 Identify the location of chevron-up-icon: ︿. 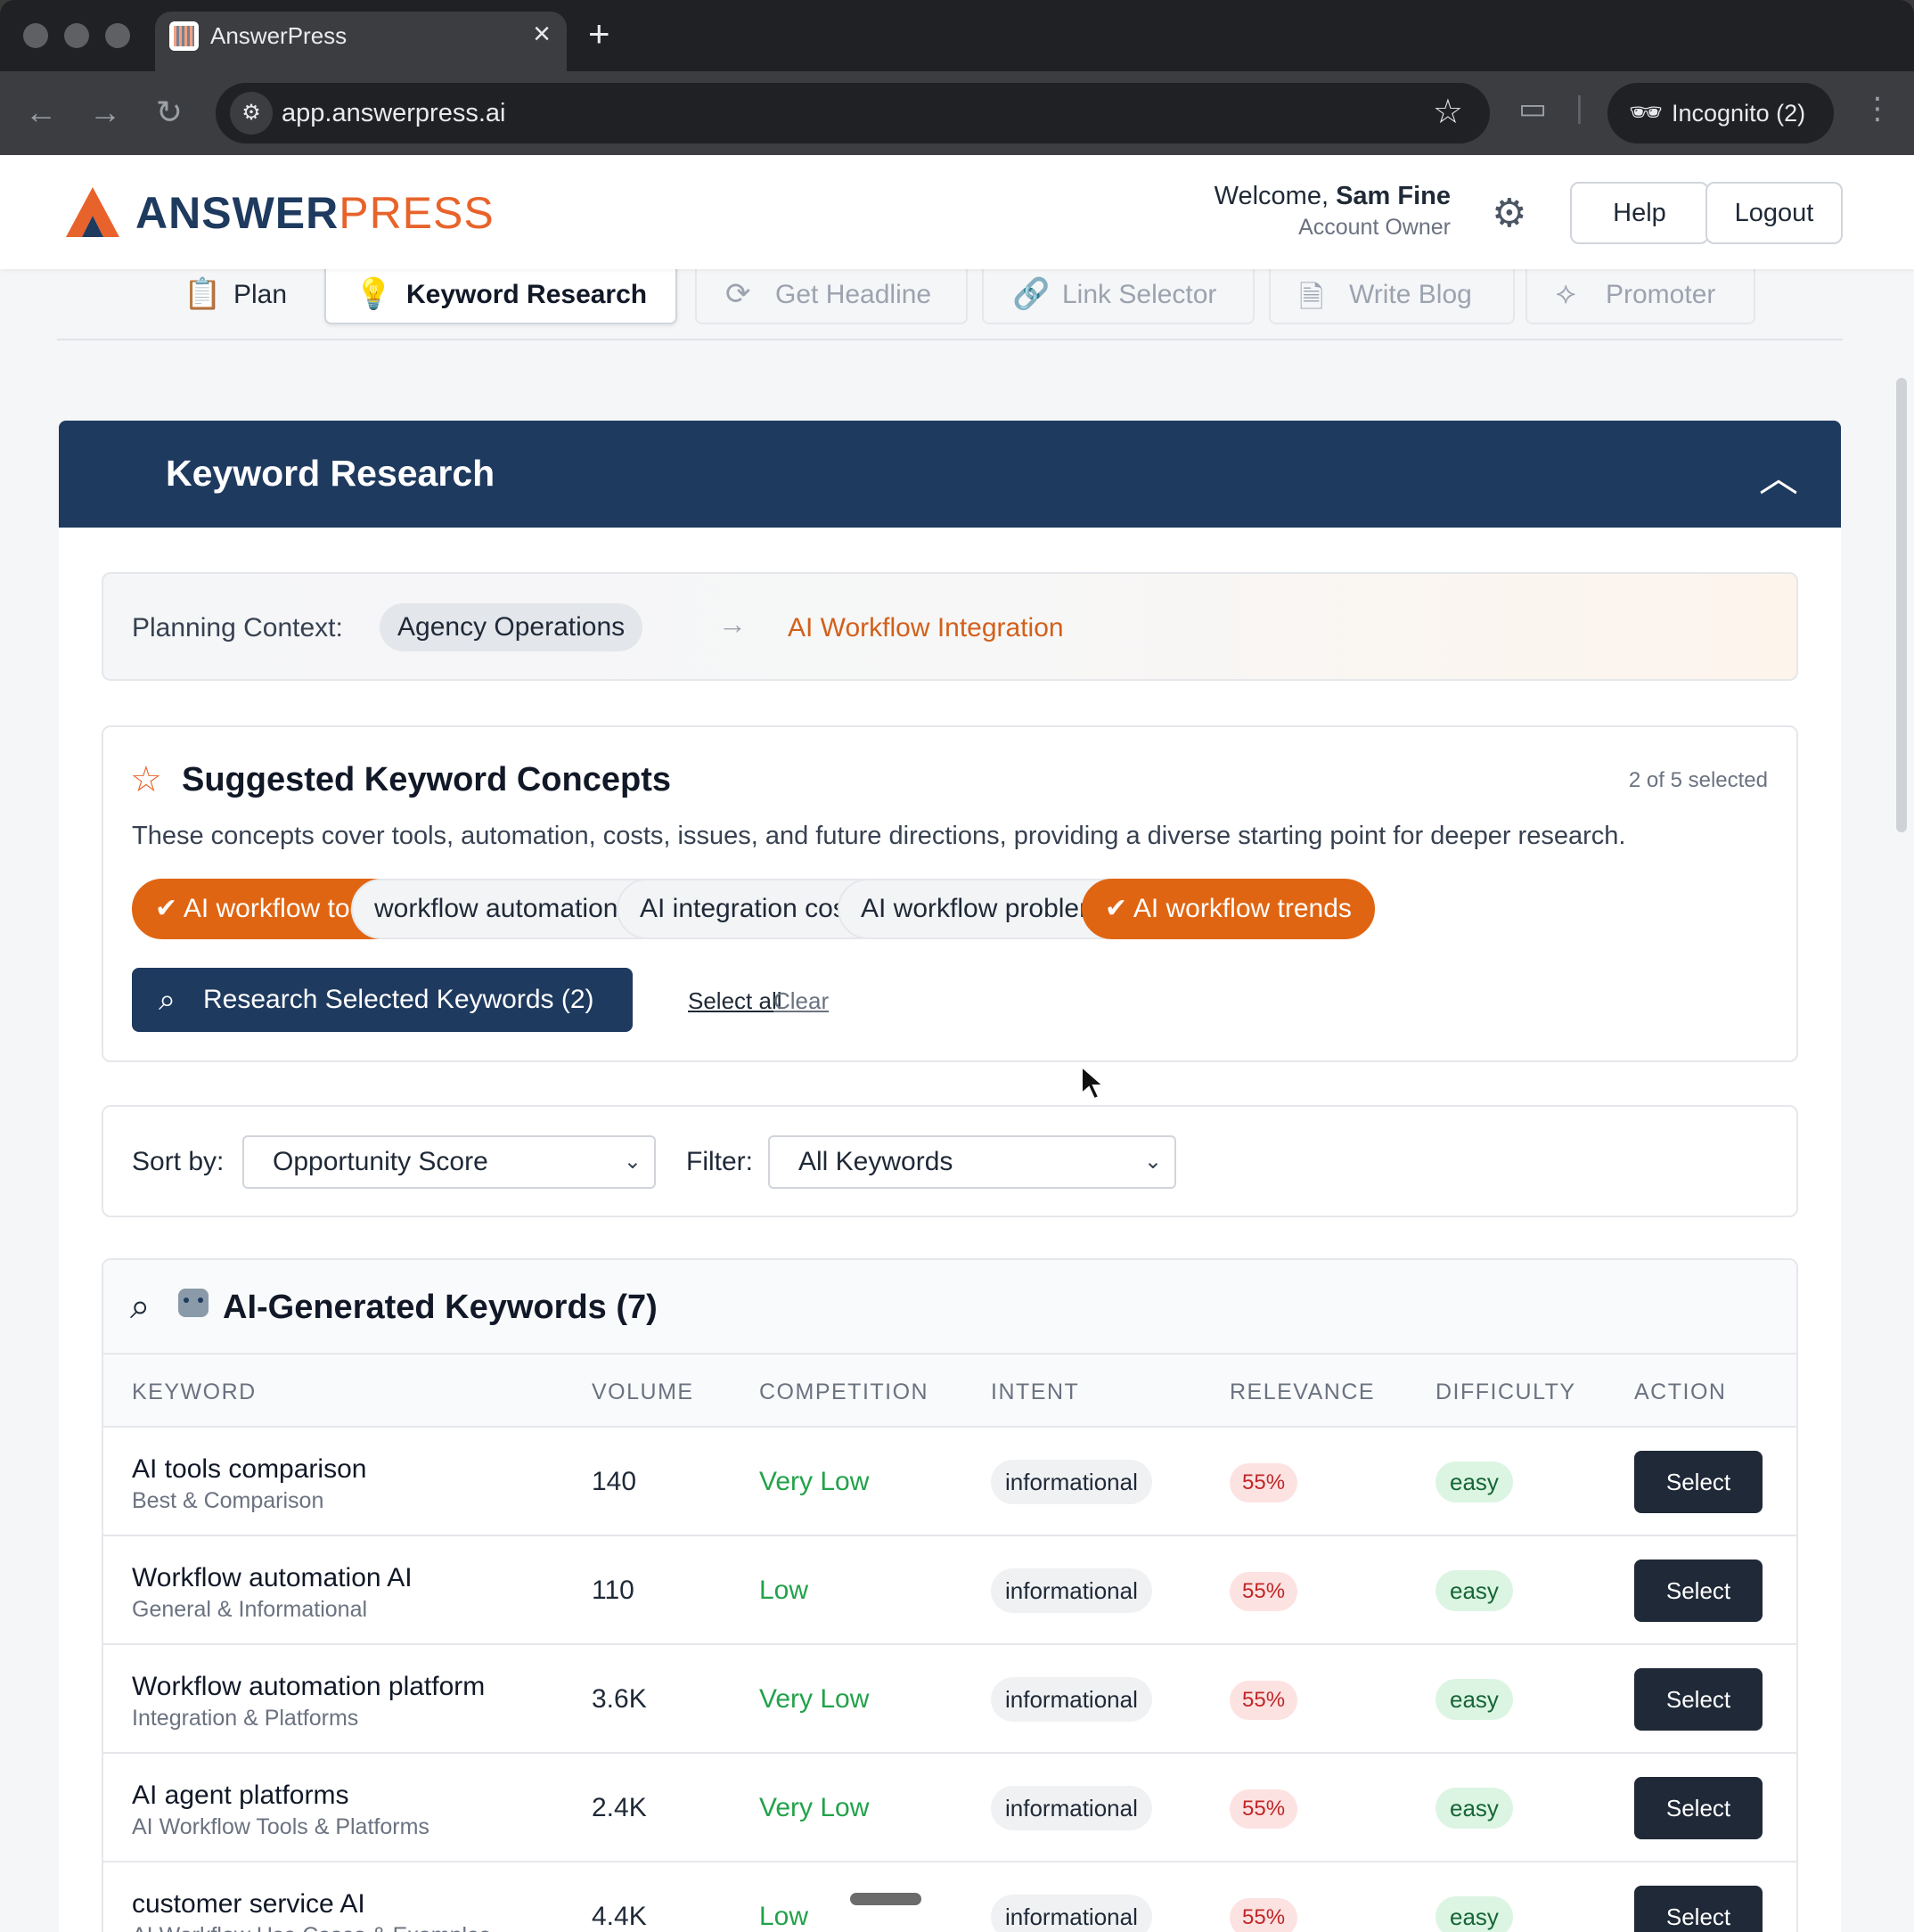
(1779, 474).